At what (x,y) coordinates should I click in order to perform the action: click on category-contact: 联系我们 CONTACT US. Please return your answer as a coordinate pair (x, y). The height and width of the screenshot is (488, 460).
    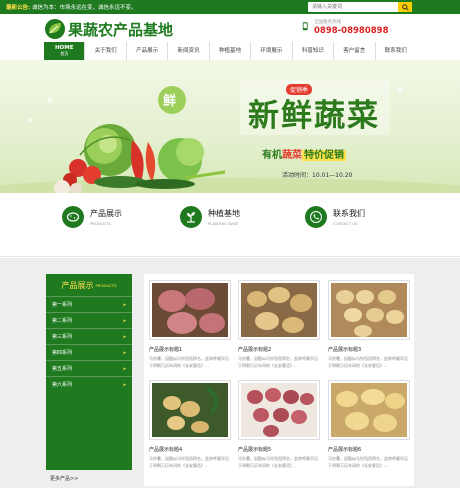
    Looking at the image, I should click on (335, 217).